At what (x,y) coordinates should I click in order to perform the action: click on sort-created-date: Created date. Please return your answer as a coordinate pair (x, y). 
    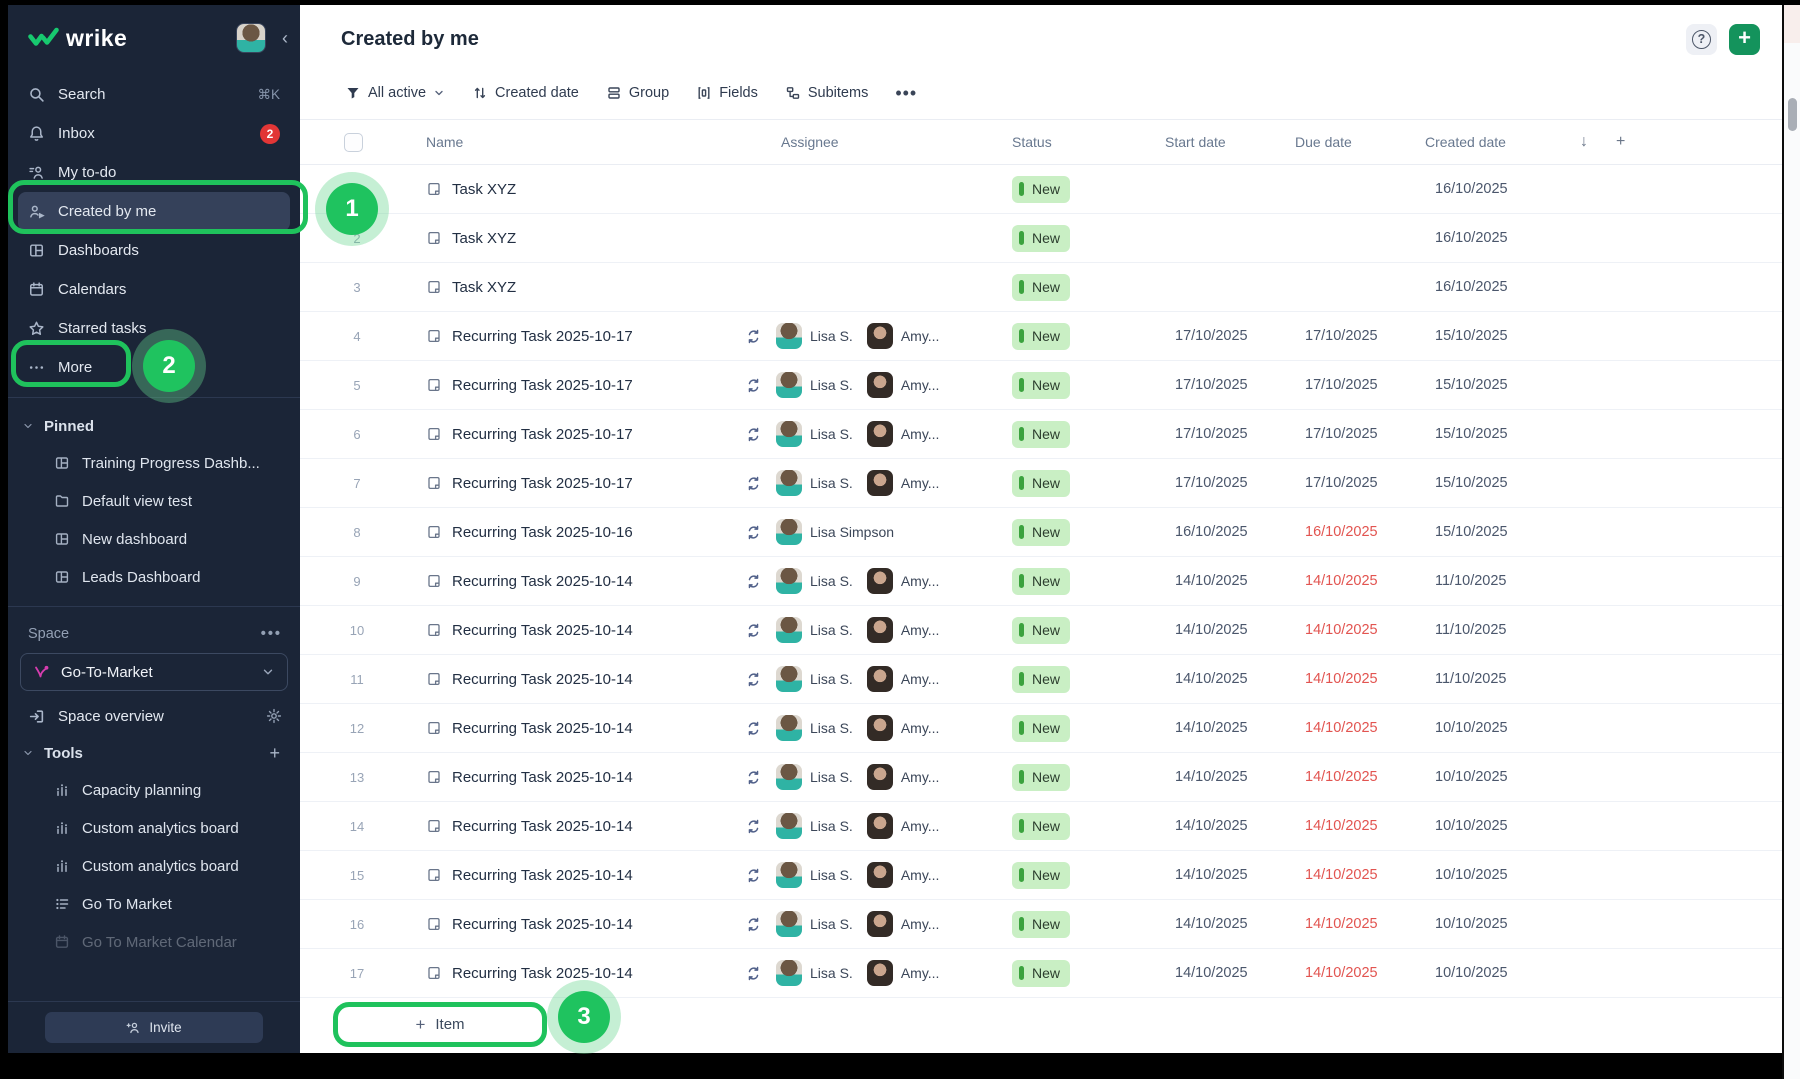
    Looking at the image, I should click on (525, 93).